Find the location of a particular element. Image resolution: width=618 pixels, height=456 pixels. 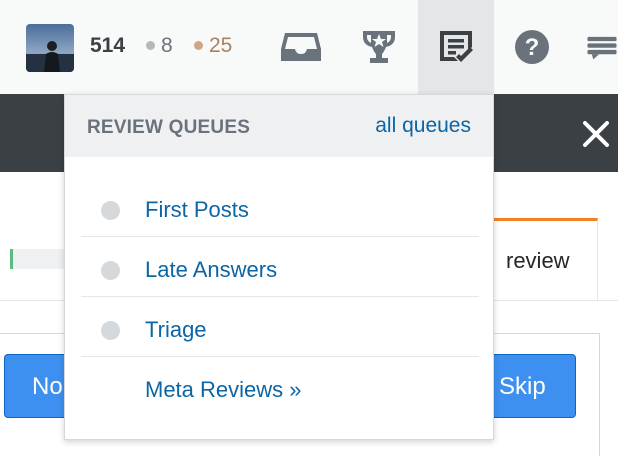

site-switcher-button is located at coordinates (602, 47).